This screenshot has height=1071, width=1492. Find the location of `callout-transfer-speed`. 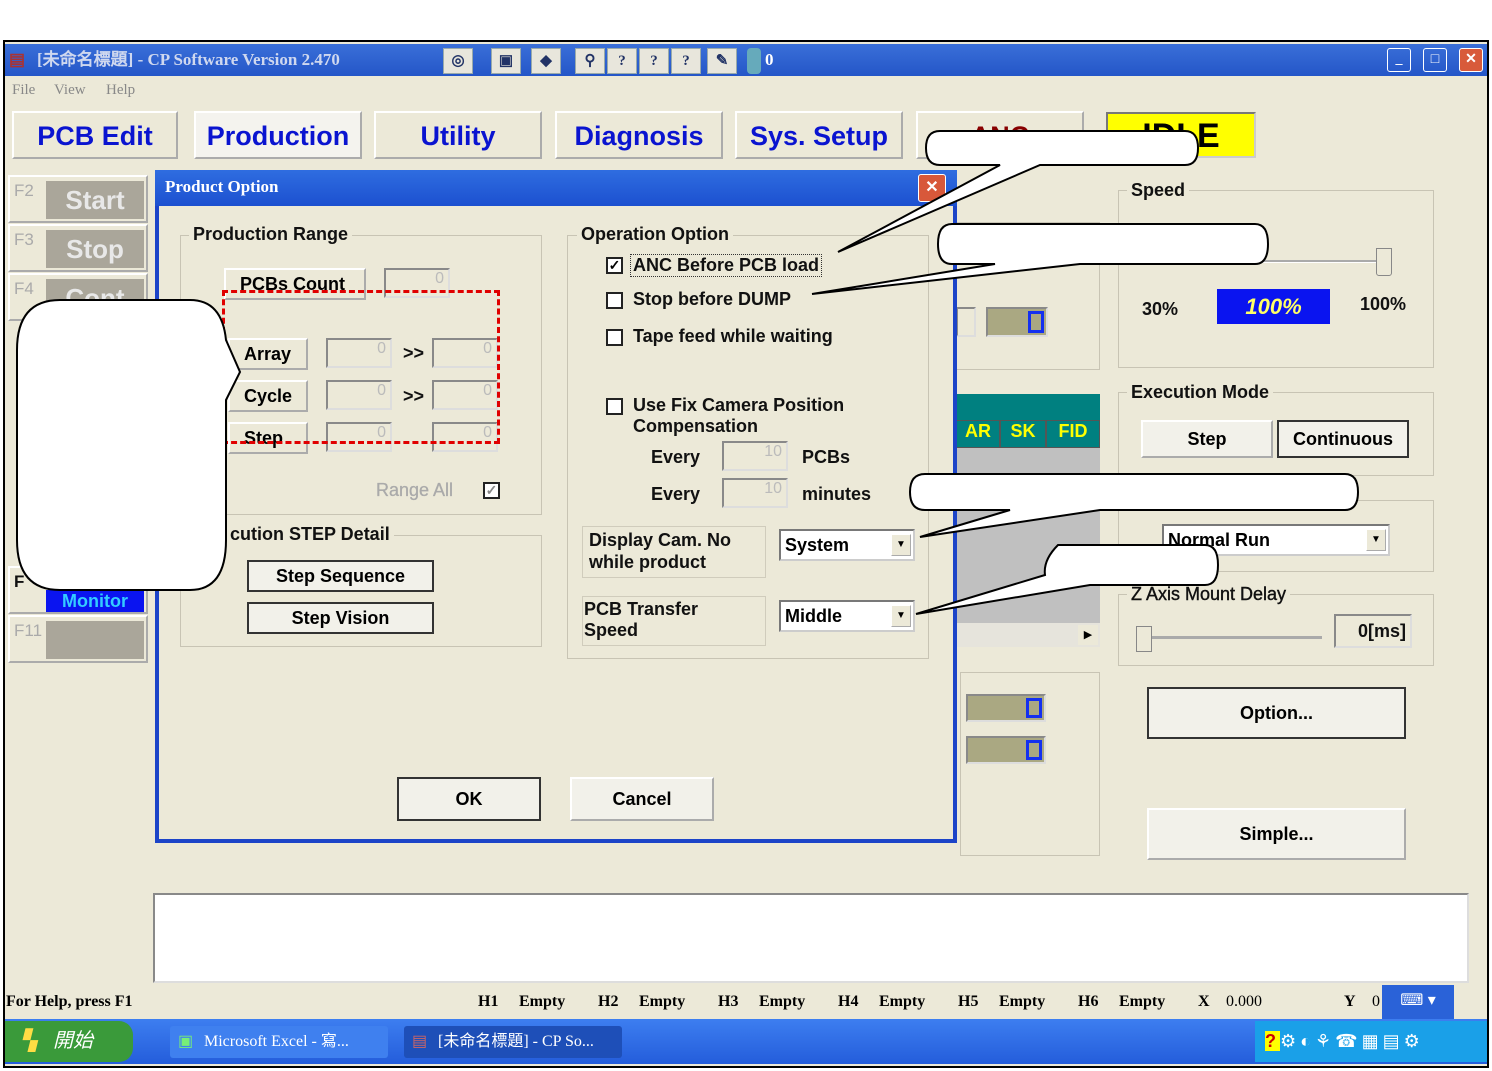

callout-transfer-speed is located at coordinates (1067, 579).